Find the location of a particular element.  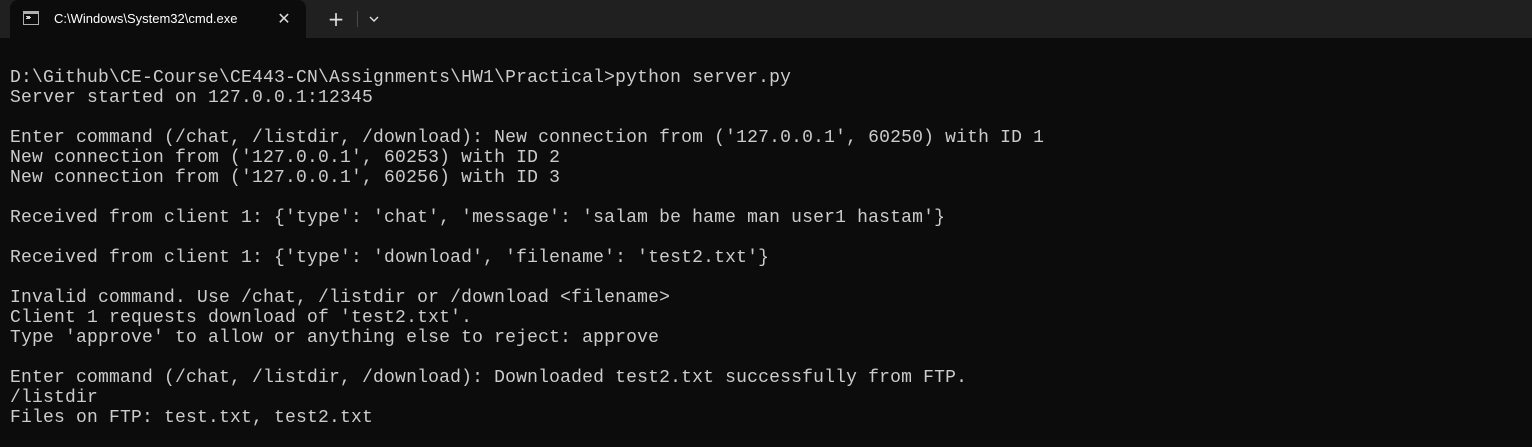

chevron-down-icon is located at coordinates (374, 19).